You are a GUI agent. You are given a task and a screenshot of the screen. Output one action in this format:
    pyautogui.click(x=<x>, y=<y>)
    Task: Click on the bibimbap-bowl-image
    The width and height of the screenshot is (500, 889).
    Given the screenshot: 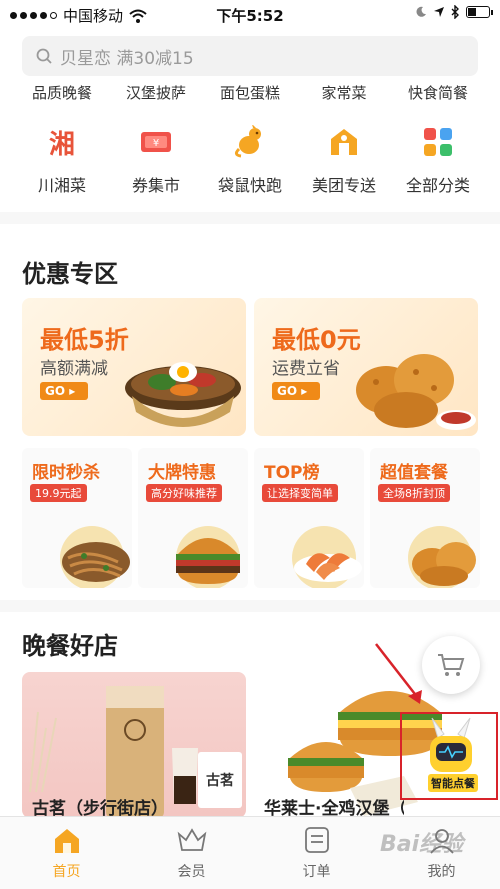 What is the action you would take?
    pyautogui.click(x=183, y=394)
    